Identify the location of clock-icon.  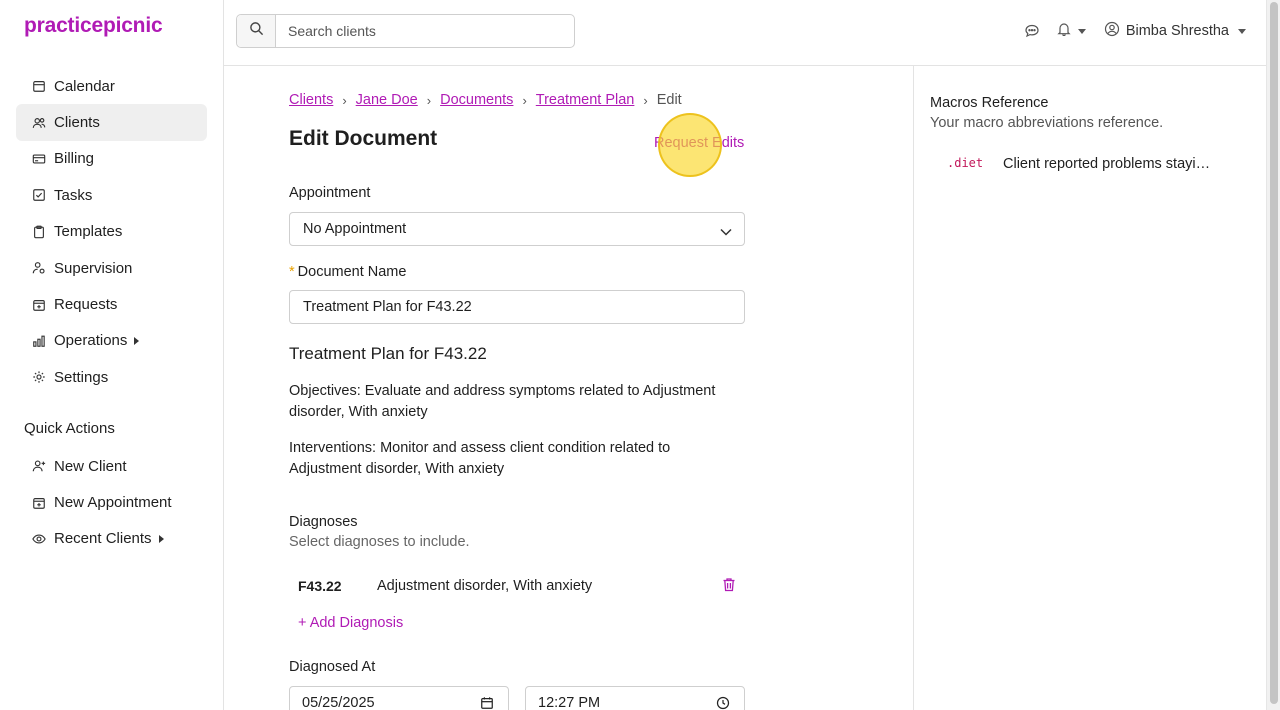
(723, 703).